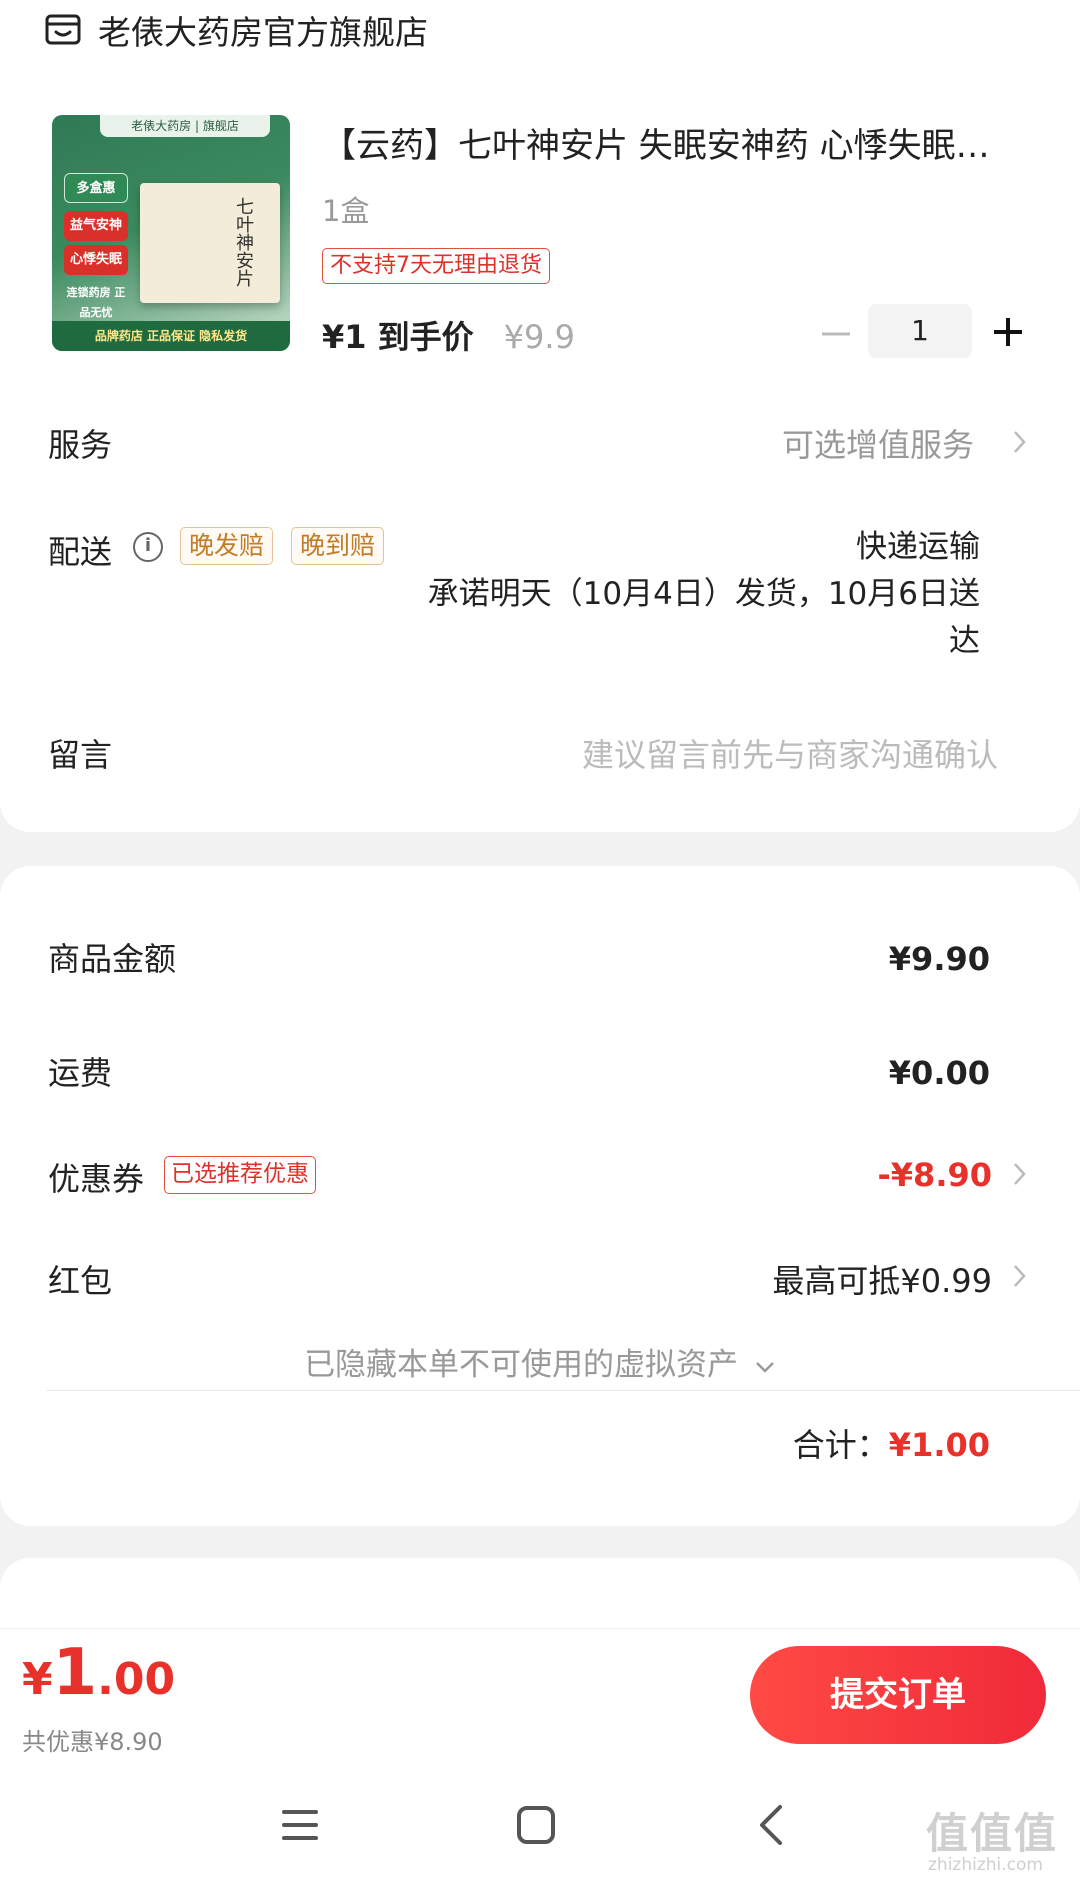 The height and width of the screenshot is (1883, 1080). I want to click on total-row: 合计：¥1.00, so click(891, 1443).